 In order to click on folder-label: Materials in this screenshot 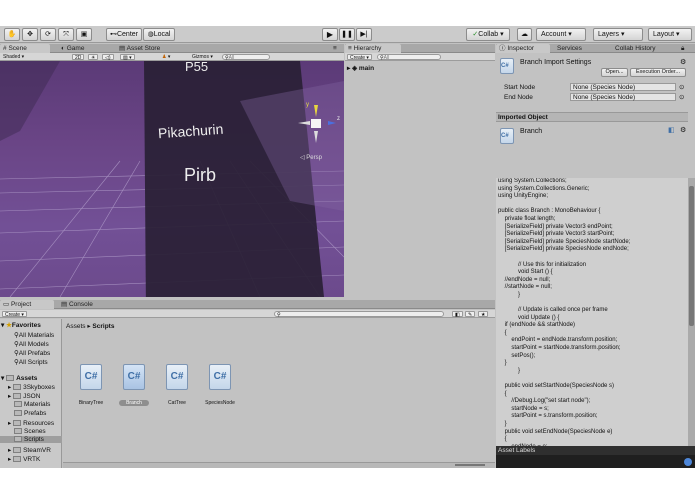, I will do `click(37, 404)`.